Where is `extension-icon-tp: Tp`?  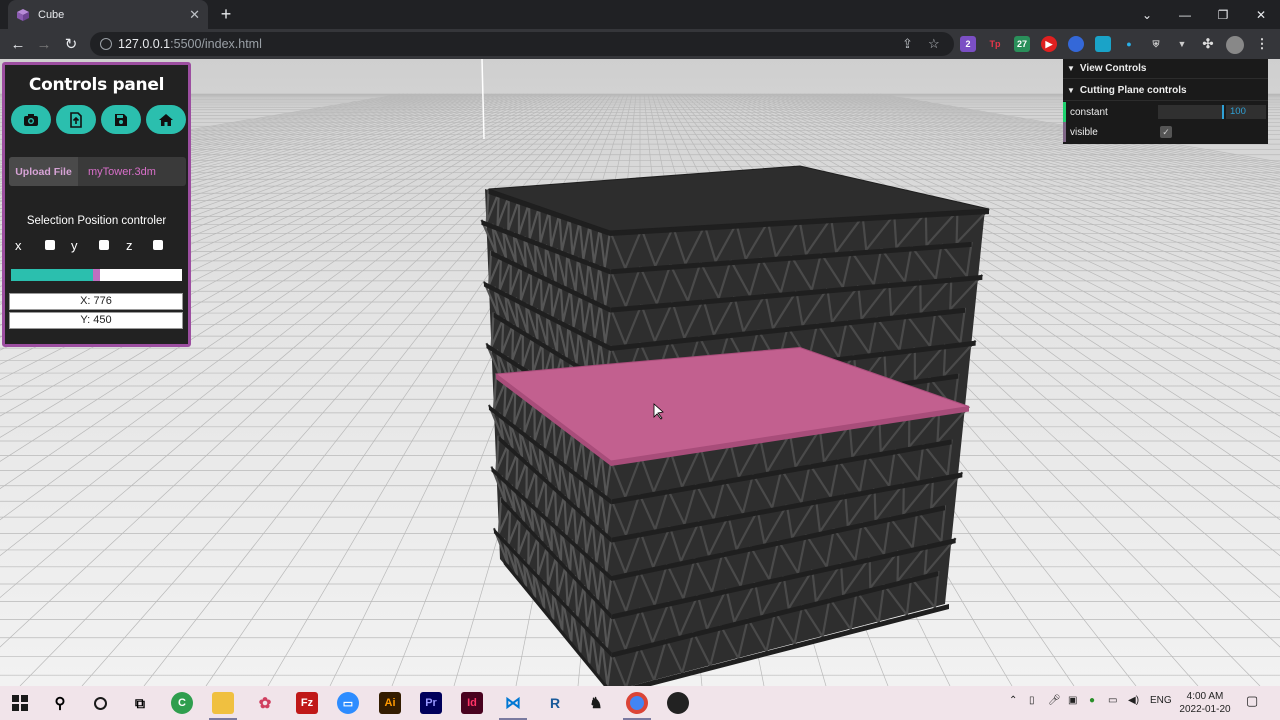 extension-icon-tp: Tp is located at coordinates (995, 44).